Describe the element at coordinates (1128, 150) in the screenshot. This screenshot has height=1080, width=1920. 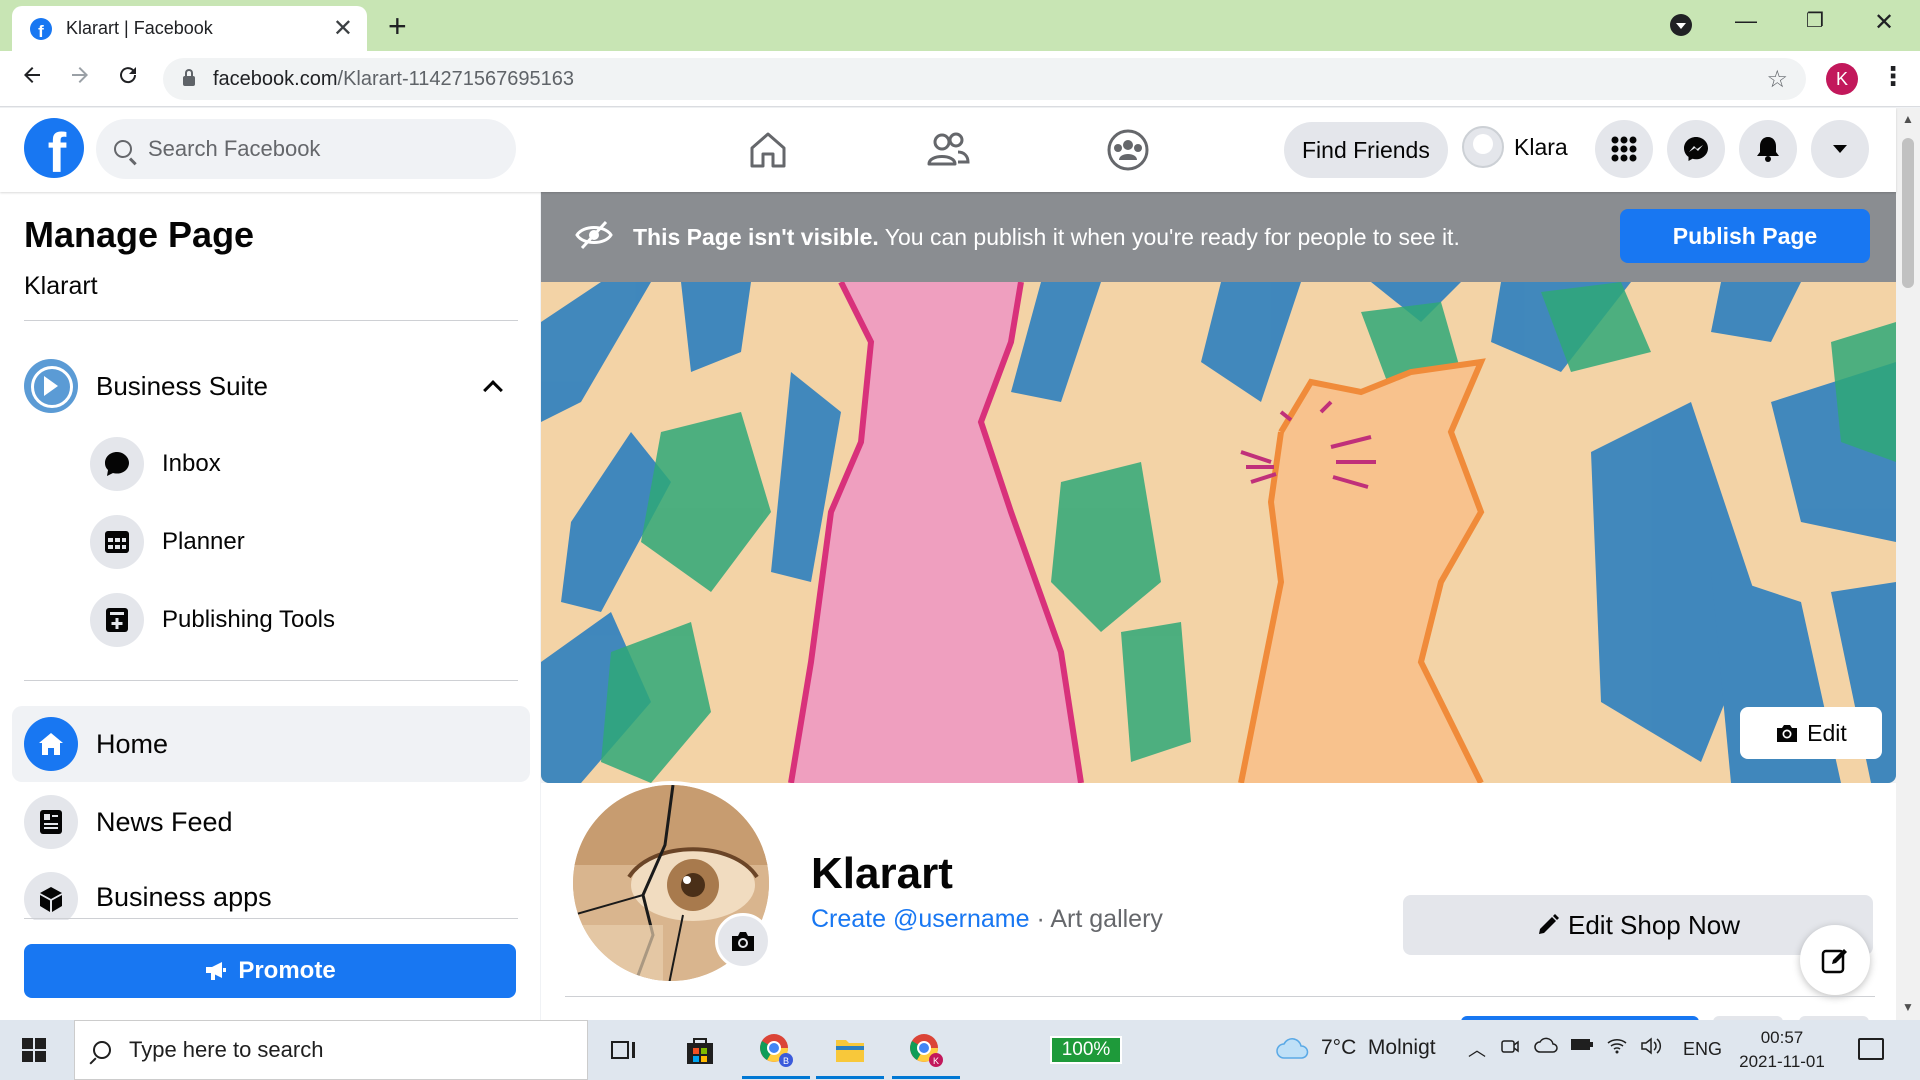
I see `groups-nav-icon` at that location.